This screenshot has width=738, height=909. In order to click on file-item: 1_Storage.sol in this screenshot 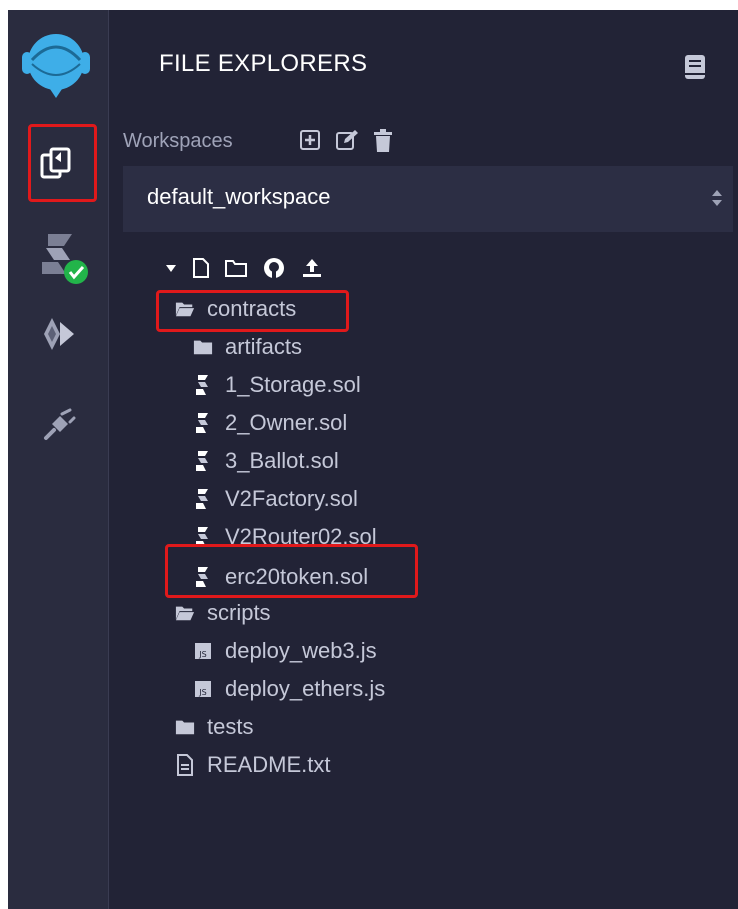, I will do `click(277, 385)`.